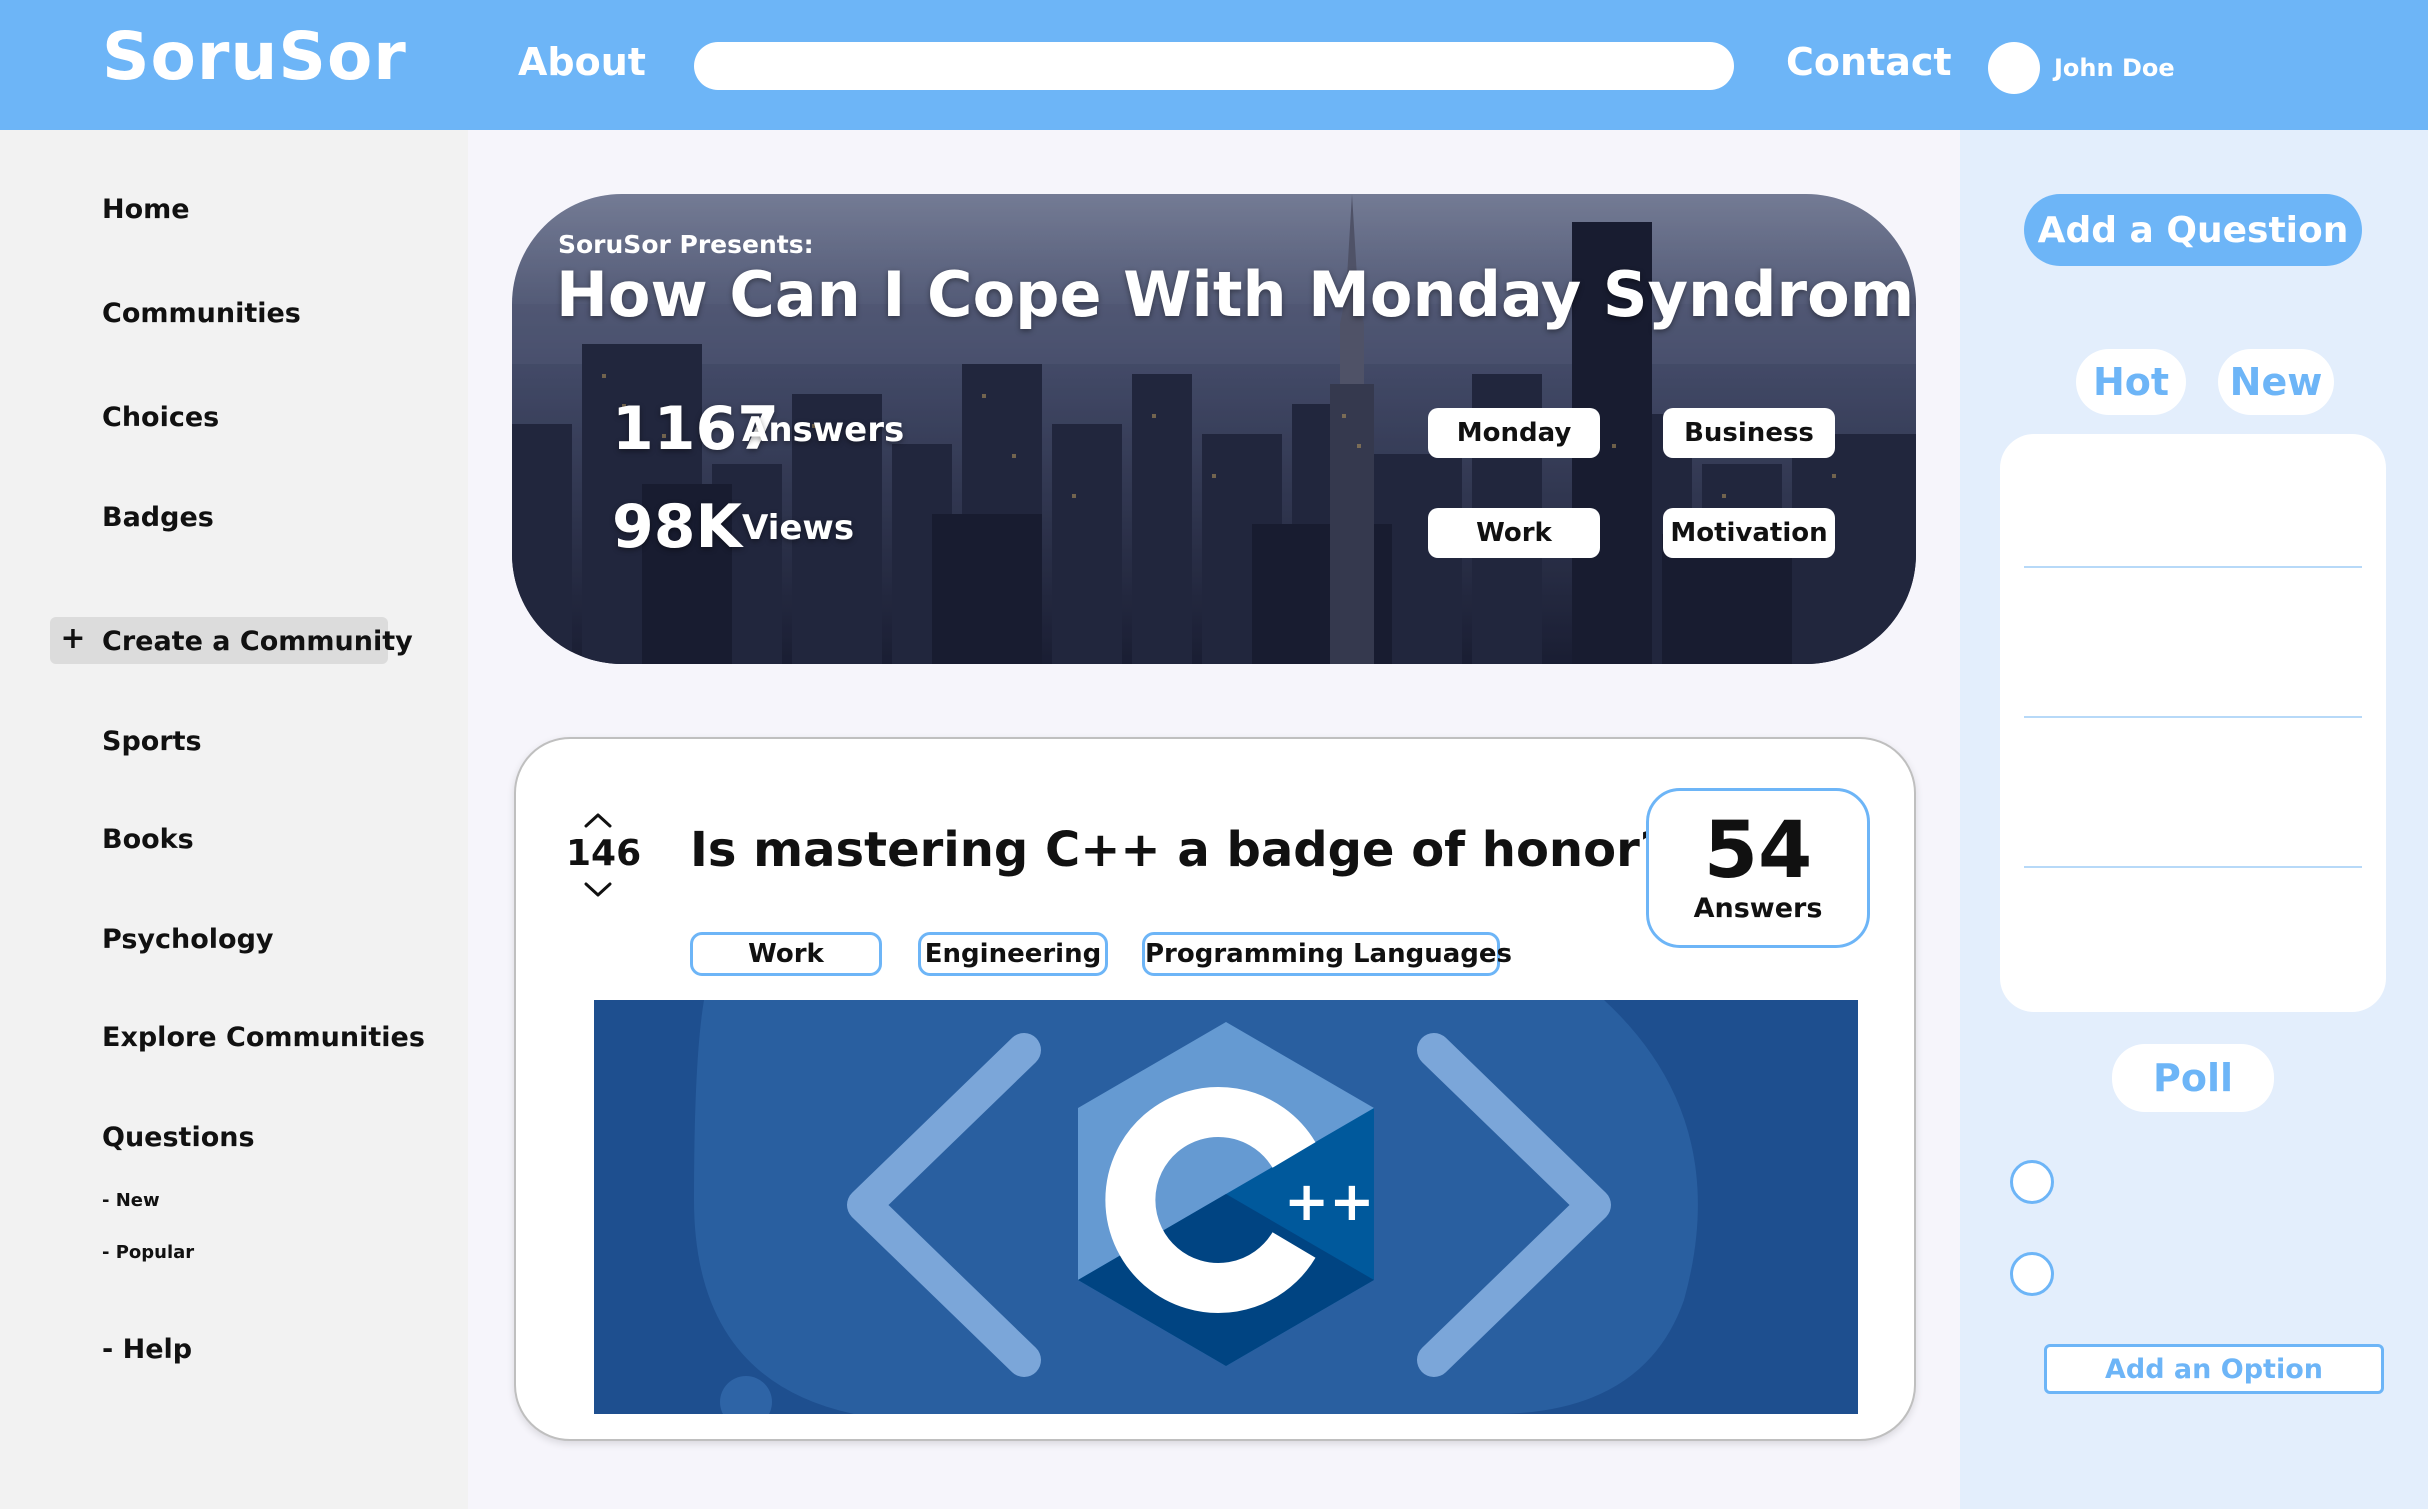 This screenshot has width=2428, height=1509. I want to click on upvote-icon, so click(598, 821).